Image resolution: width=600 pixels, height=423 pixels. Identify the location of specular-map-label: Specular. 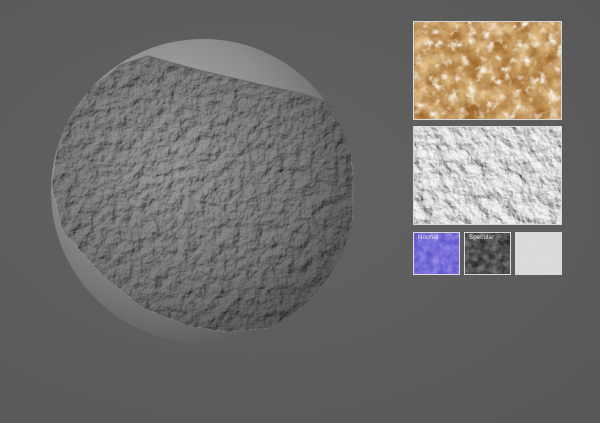
(482, 238).